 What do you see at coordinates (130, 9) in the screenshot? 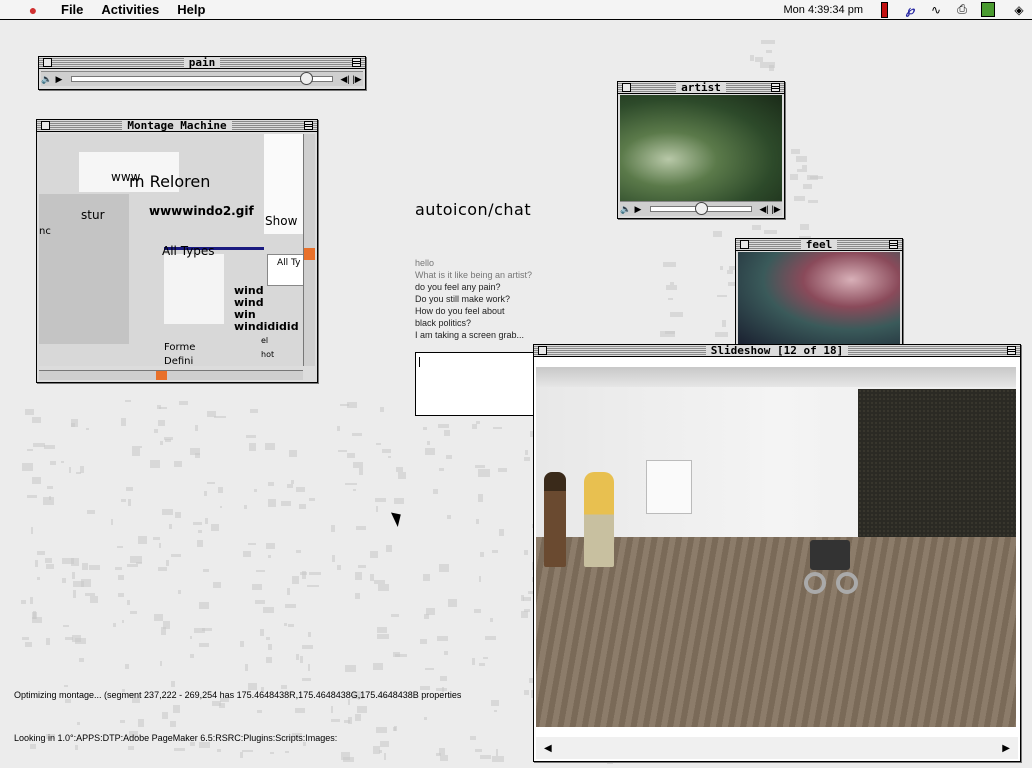
I see `menu-activities: Activities` at bounding box center [130, 9].